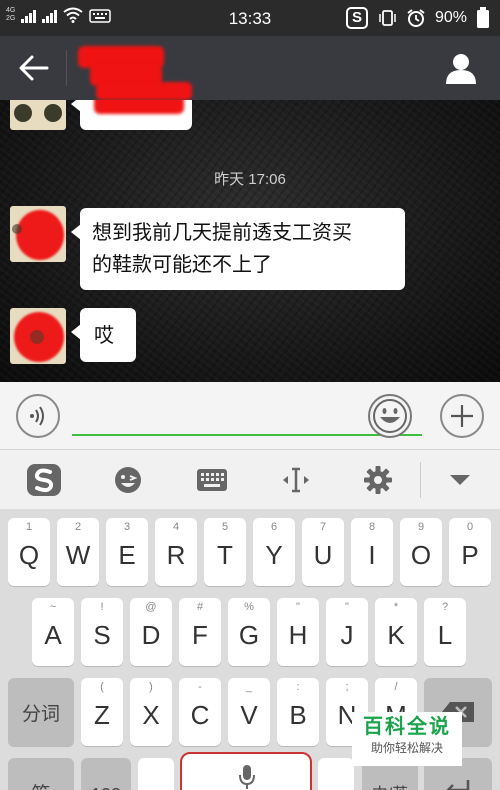 Image resolution: width=500 pixels, height=790 pixels. I want to click on word-segment-key: 分词, so click(41, 712).